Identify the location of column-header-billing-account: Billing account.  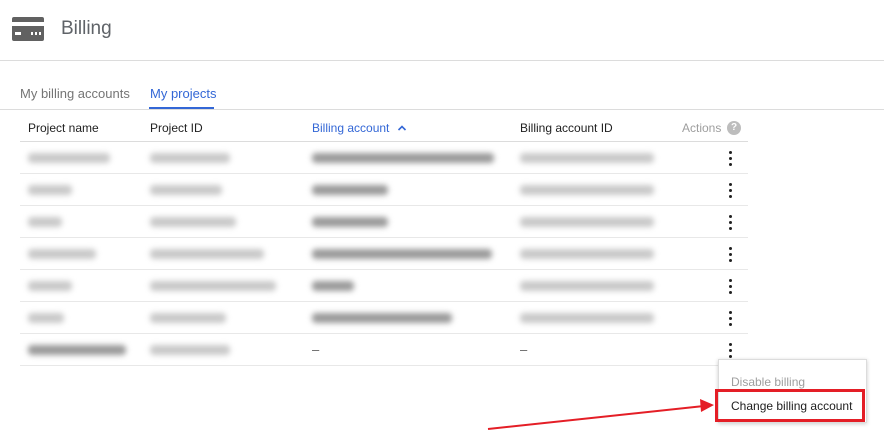
(359, 128).